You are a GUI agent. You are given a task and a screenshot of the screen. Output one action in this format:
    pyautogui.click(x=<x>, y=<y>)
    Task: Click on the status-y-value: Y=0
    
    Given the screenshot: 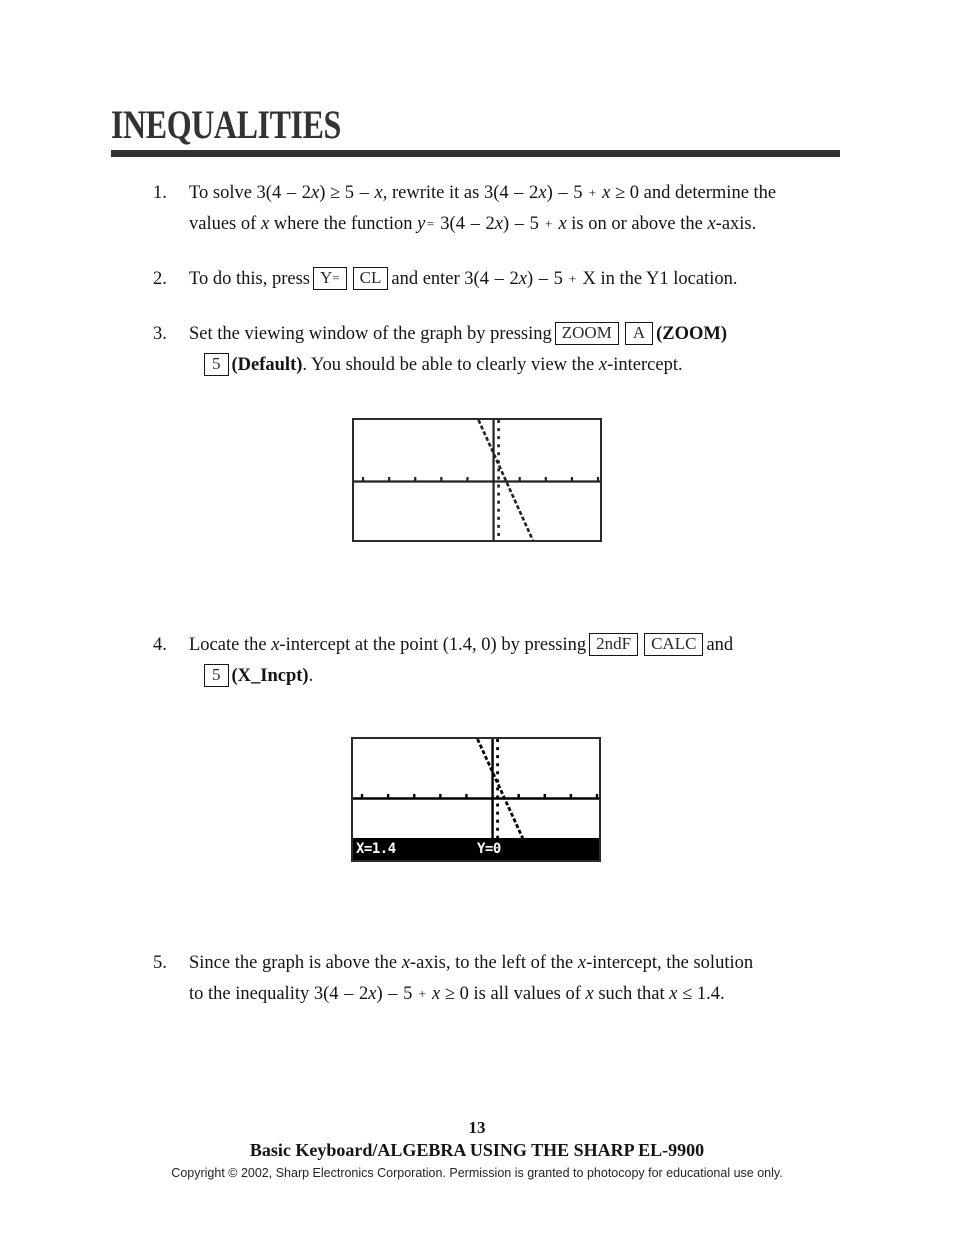 What is the action you would take?
    pyautogui.click(x=489, y=849)
    